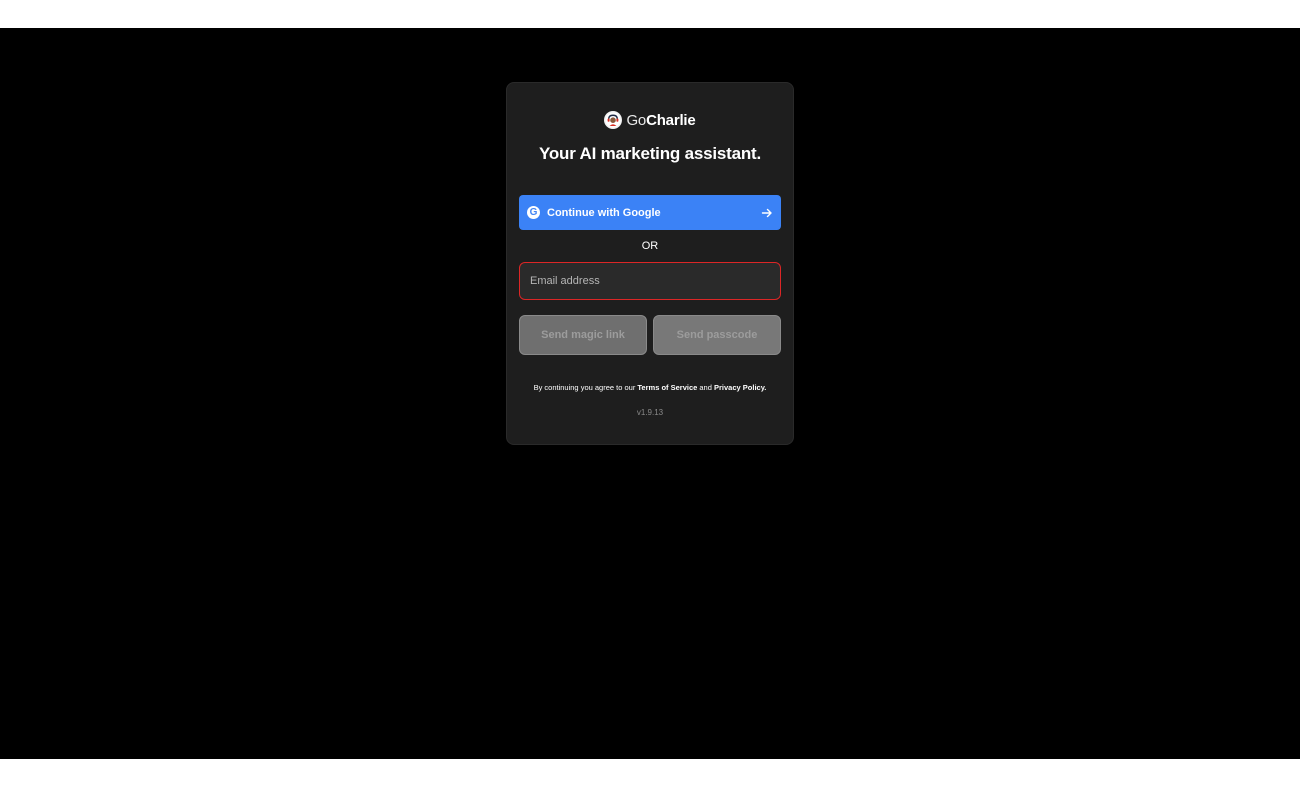  What do you see at coordinates (661, 120) in the screenshot?
I see `brand-name: GoCharlie` at bounding box center [661, 120].